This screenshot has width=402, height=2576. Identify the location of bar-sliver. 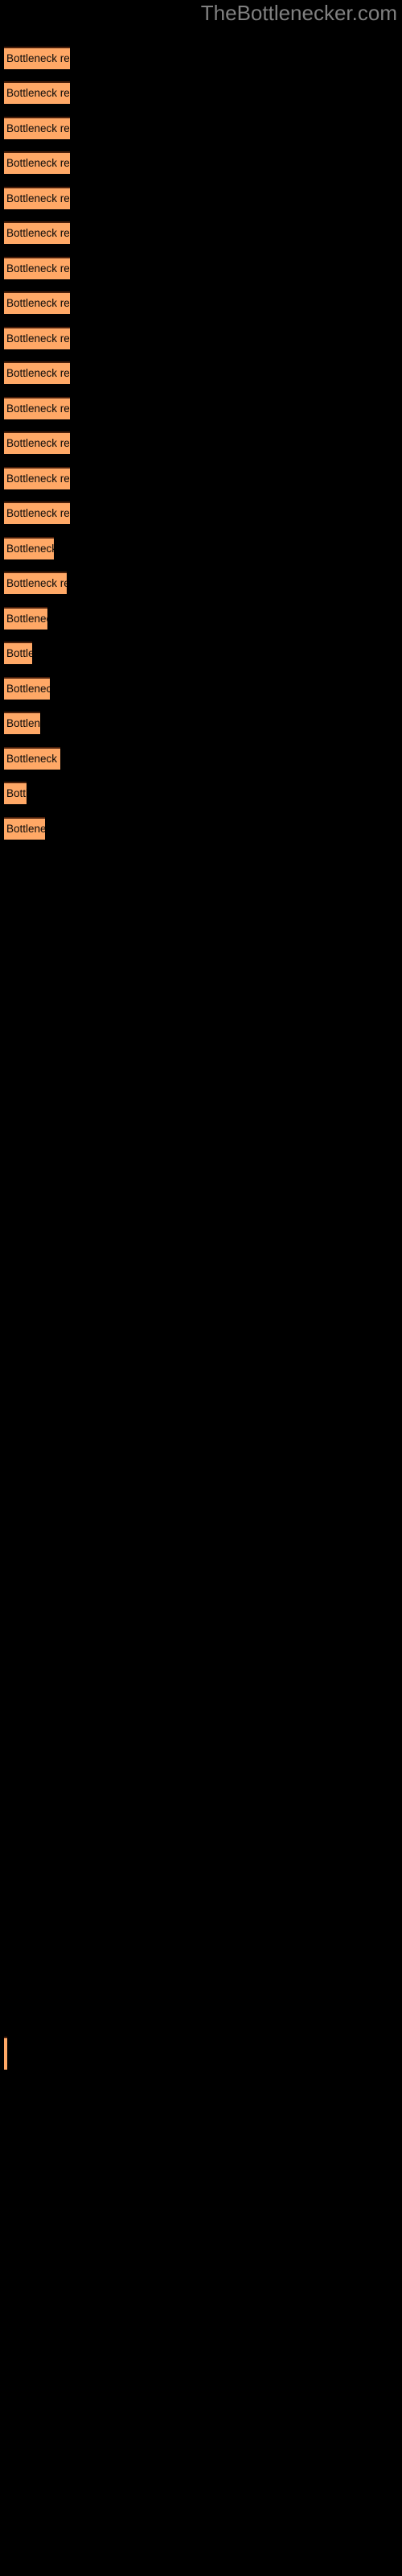
(5, 2053).